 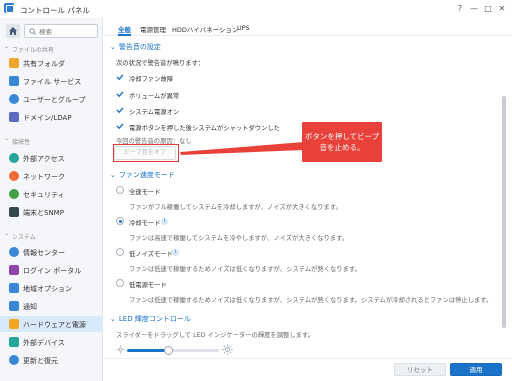 I want to click on search-box, so click(x=61, y=31).